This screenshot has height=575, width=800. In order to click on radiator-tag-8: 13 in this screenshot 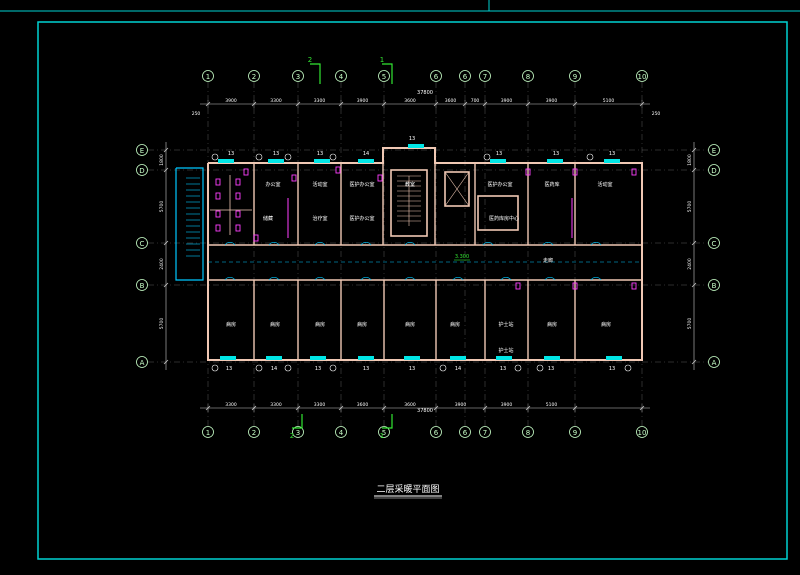, I will do `click(229, 369)`.